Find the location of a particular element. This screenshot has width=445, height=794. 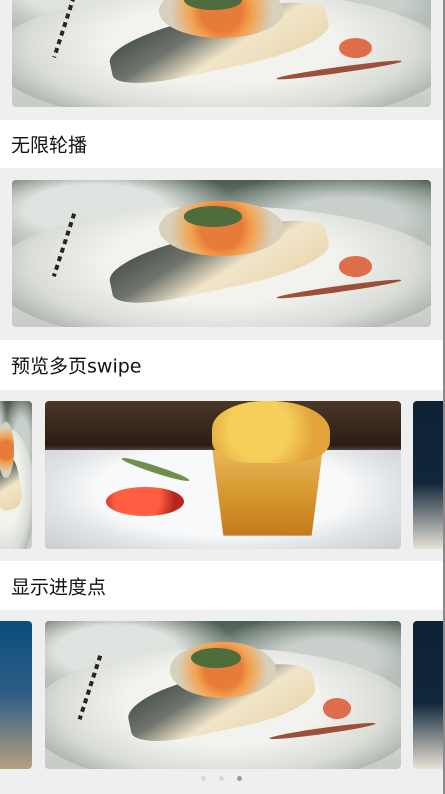

section-header: 显示进度点 is located at coordinates (221, 585).